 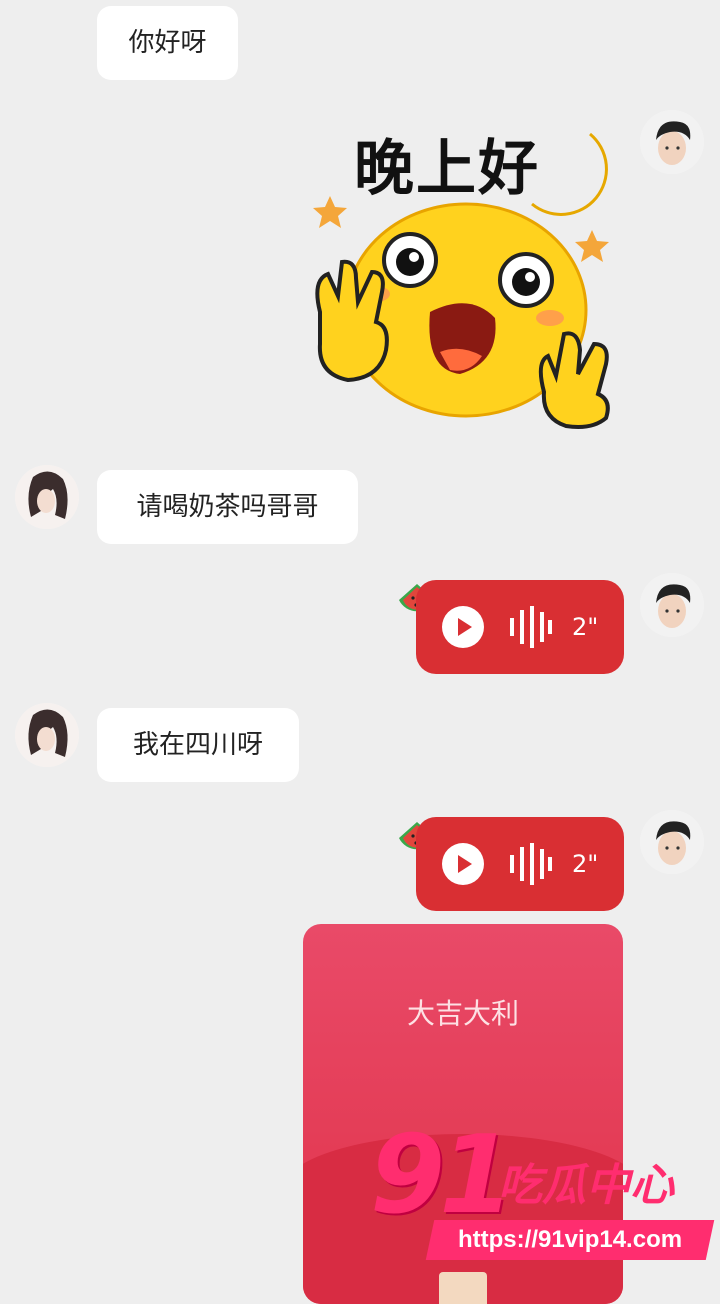 I want to click on watermark-url: https://91vip14.com, so click(x=570, y=1240).